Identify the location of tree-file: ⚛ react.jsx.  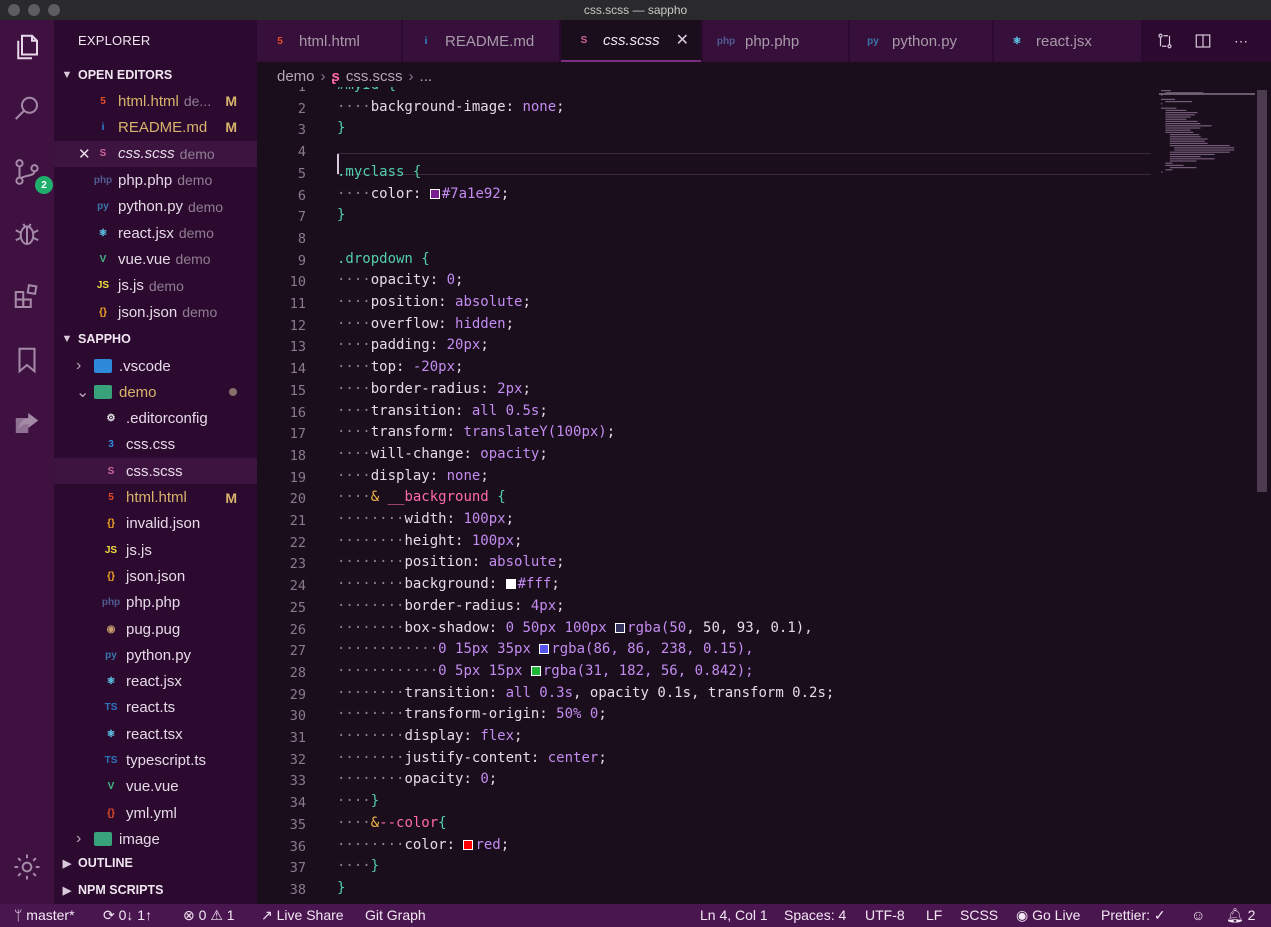
(155, 682).